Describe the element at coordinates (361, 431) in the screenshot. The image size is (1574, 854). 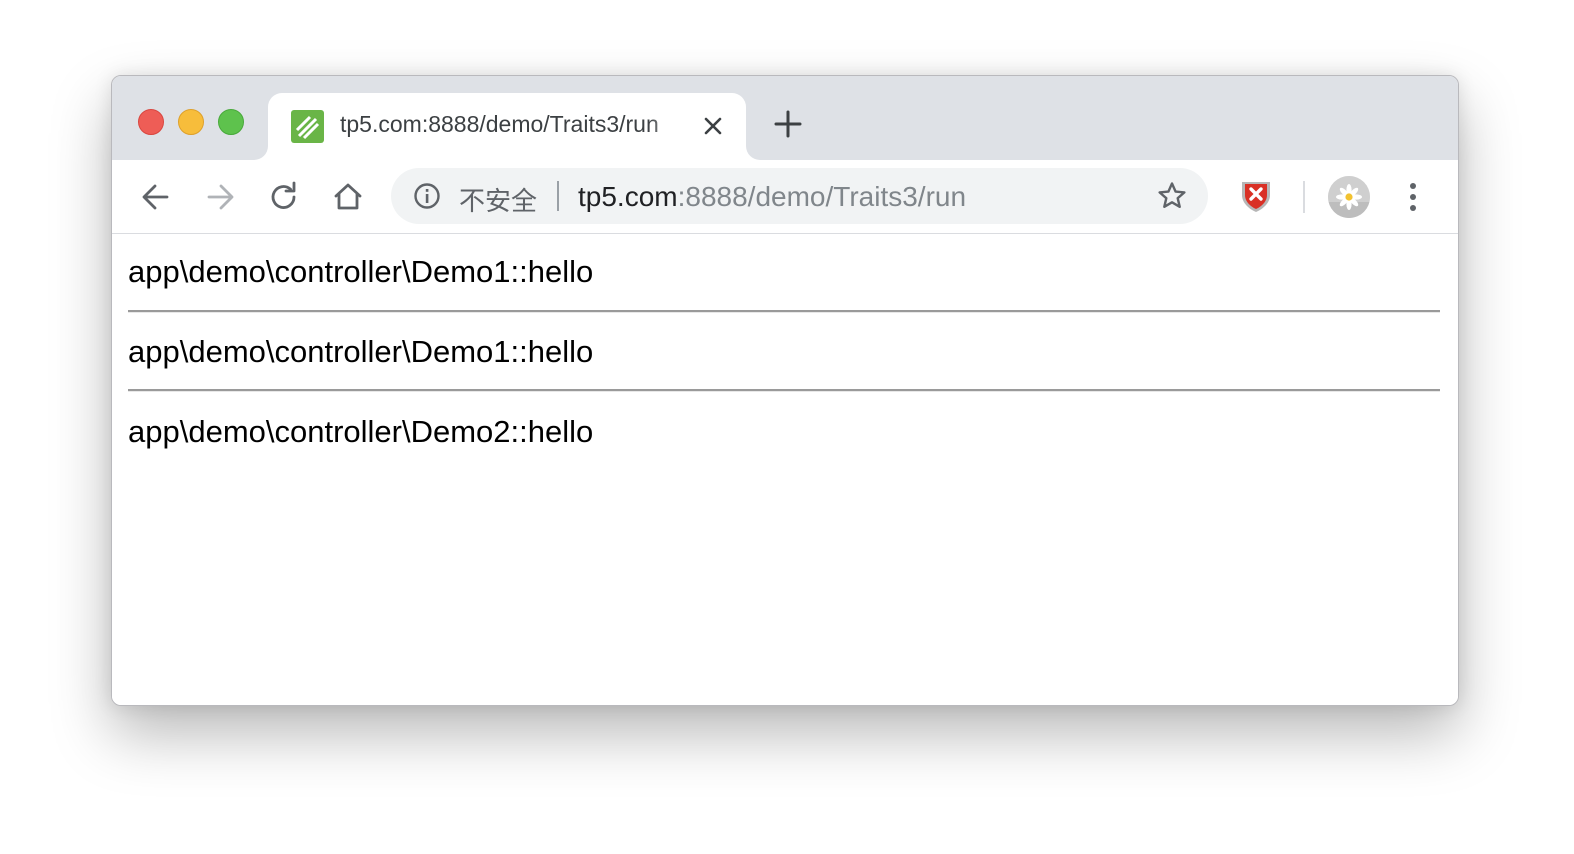
I see `output-line-3: app\demo\controller\Demo2::hello` at that location.